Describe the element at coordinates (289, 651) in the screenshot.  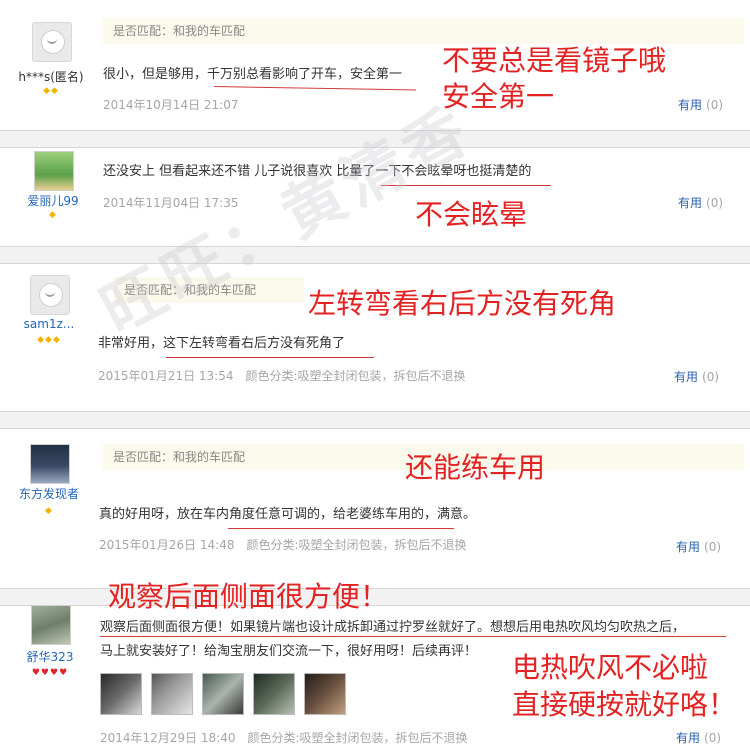
I see `review-text: 马上就安装好了！给淘宝朋友们交流一下，很好用呀！后续再评！` at that location.